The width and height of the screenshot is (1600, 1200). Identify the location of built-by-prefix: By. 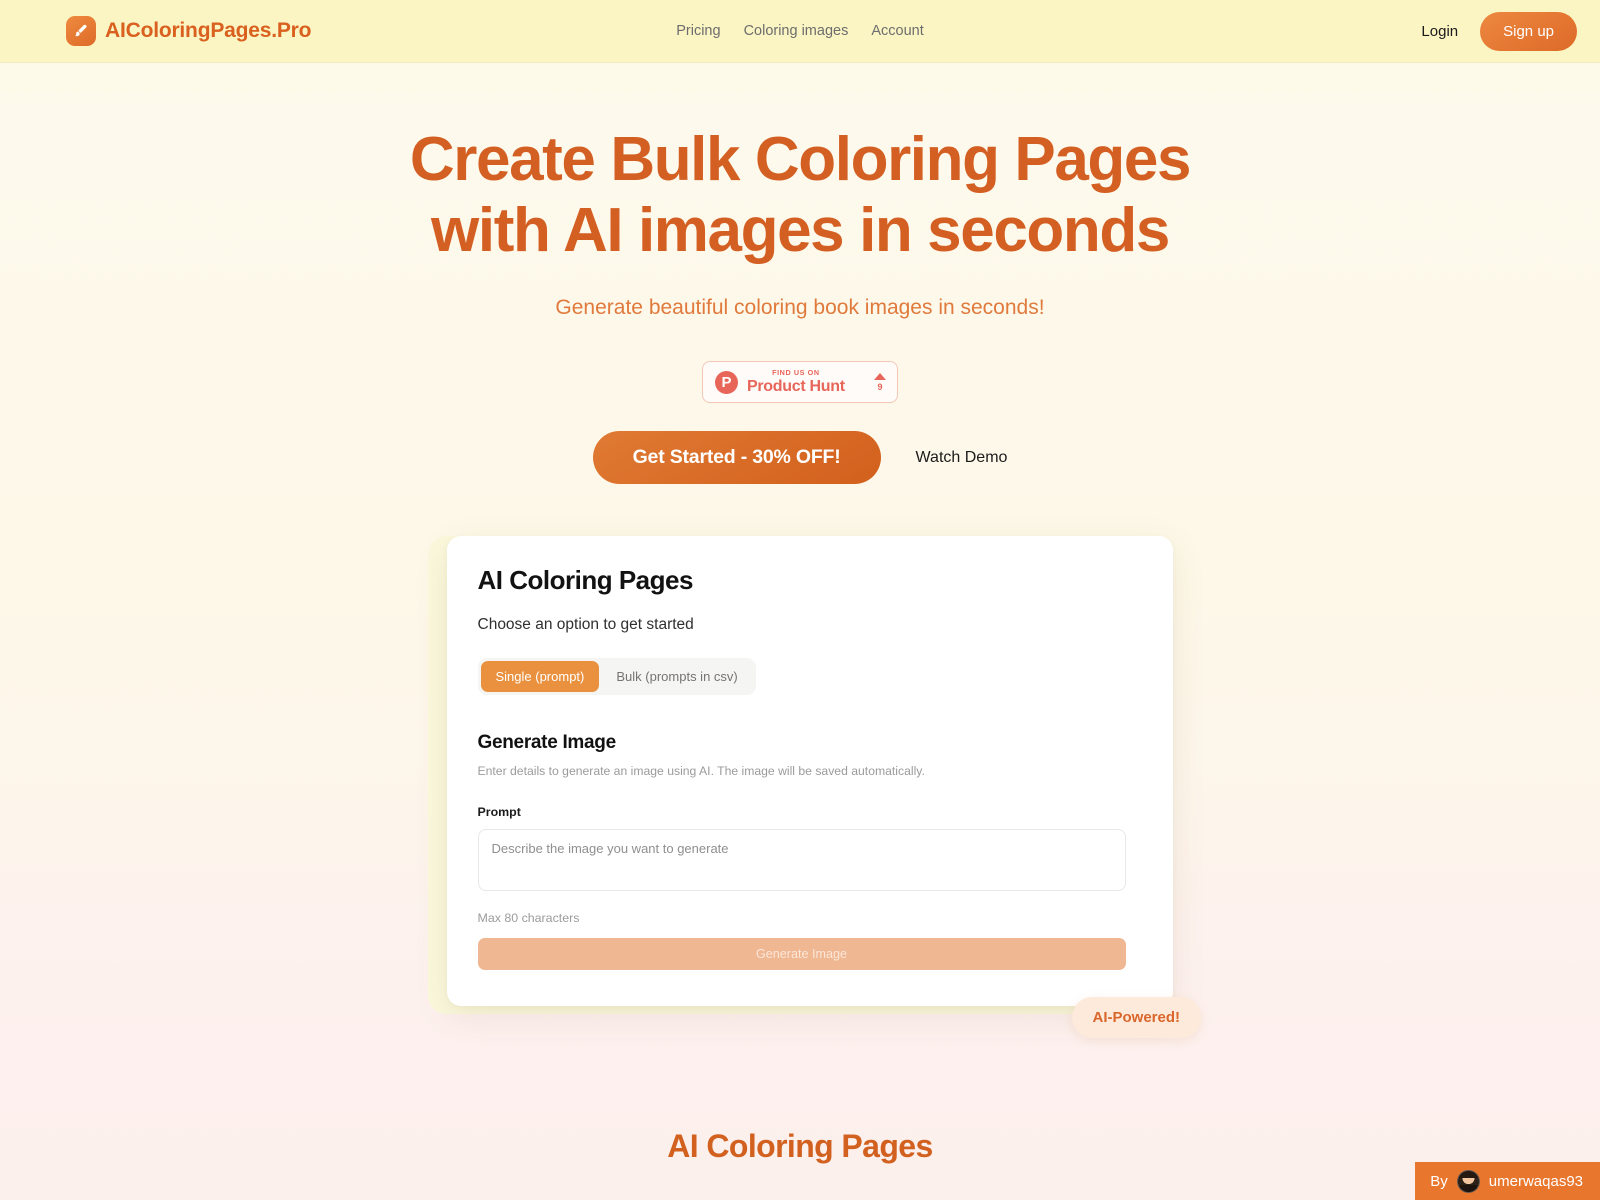
(1439, 1181).